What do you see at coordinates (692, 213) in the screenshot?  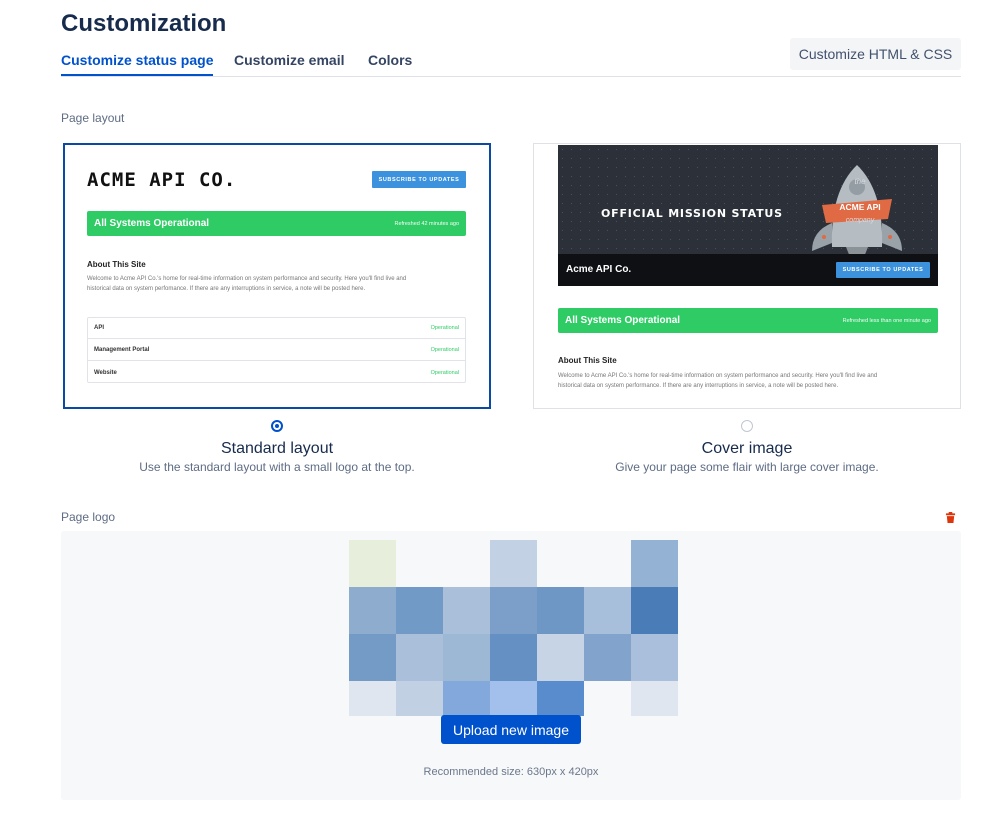 I see `preview-mission-title: OFFICIAL MISSION STATUS` at bounding box center [692, 213].